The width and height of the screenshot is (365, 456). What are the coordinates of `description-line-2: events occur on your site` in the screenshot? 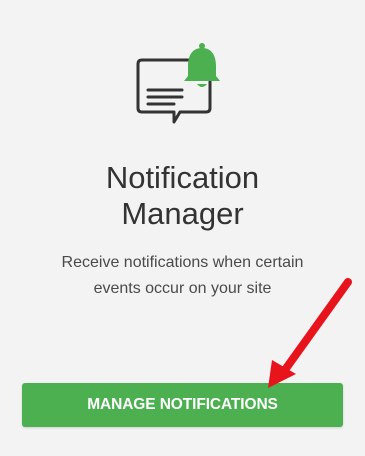 It's located at (182, 288).